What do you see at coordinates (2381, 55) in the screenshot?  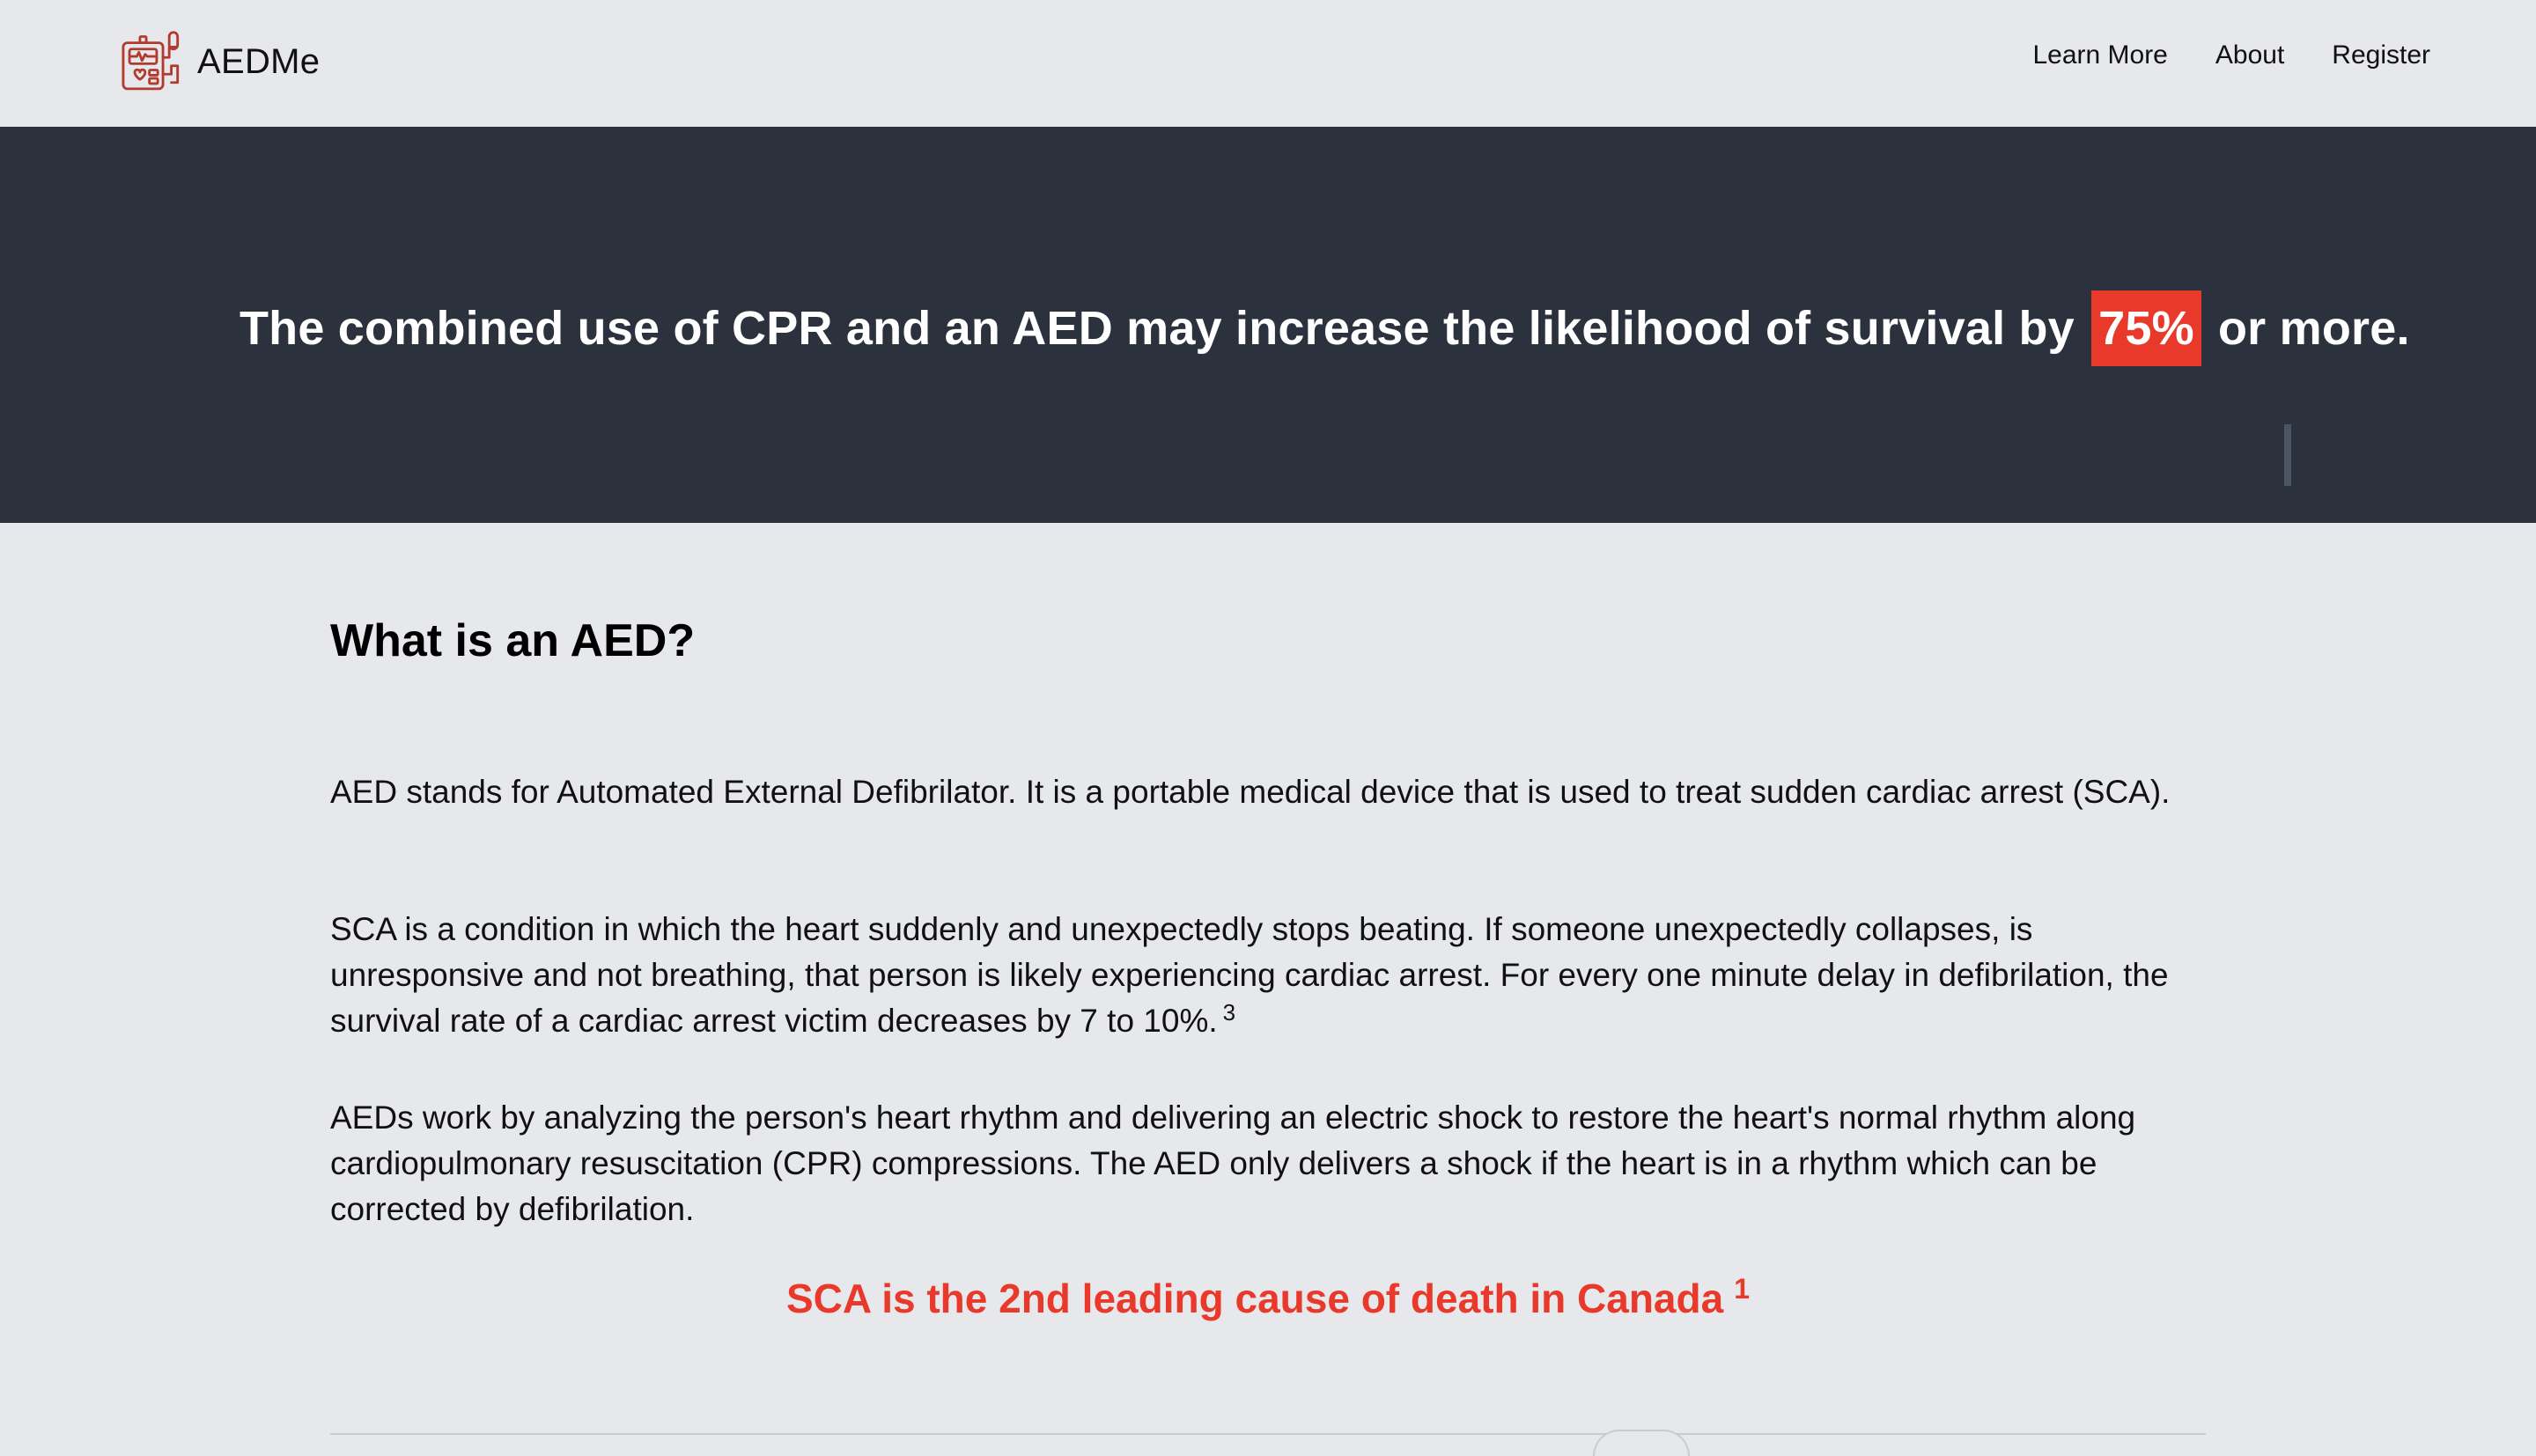 I see `nav-link-register: Register` at bounding box center [2381, 55].